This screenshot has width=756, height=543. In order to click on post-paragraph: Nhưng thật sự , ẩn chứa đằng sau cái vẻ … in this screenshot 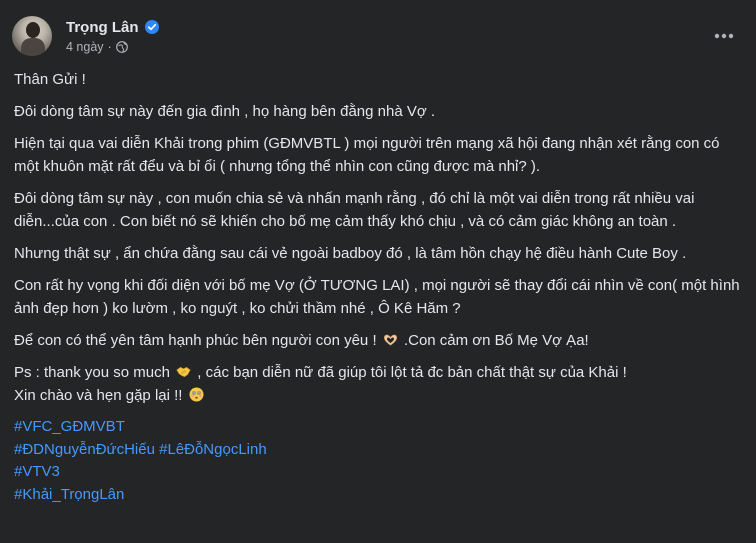, I will do `click(350, 253)`.